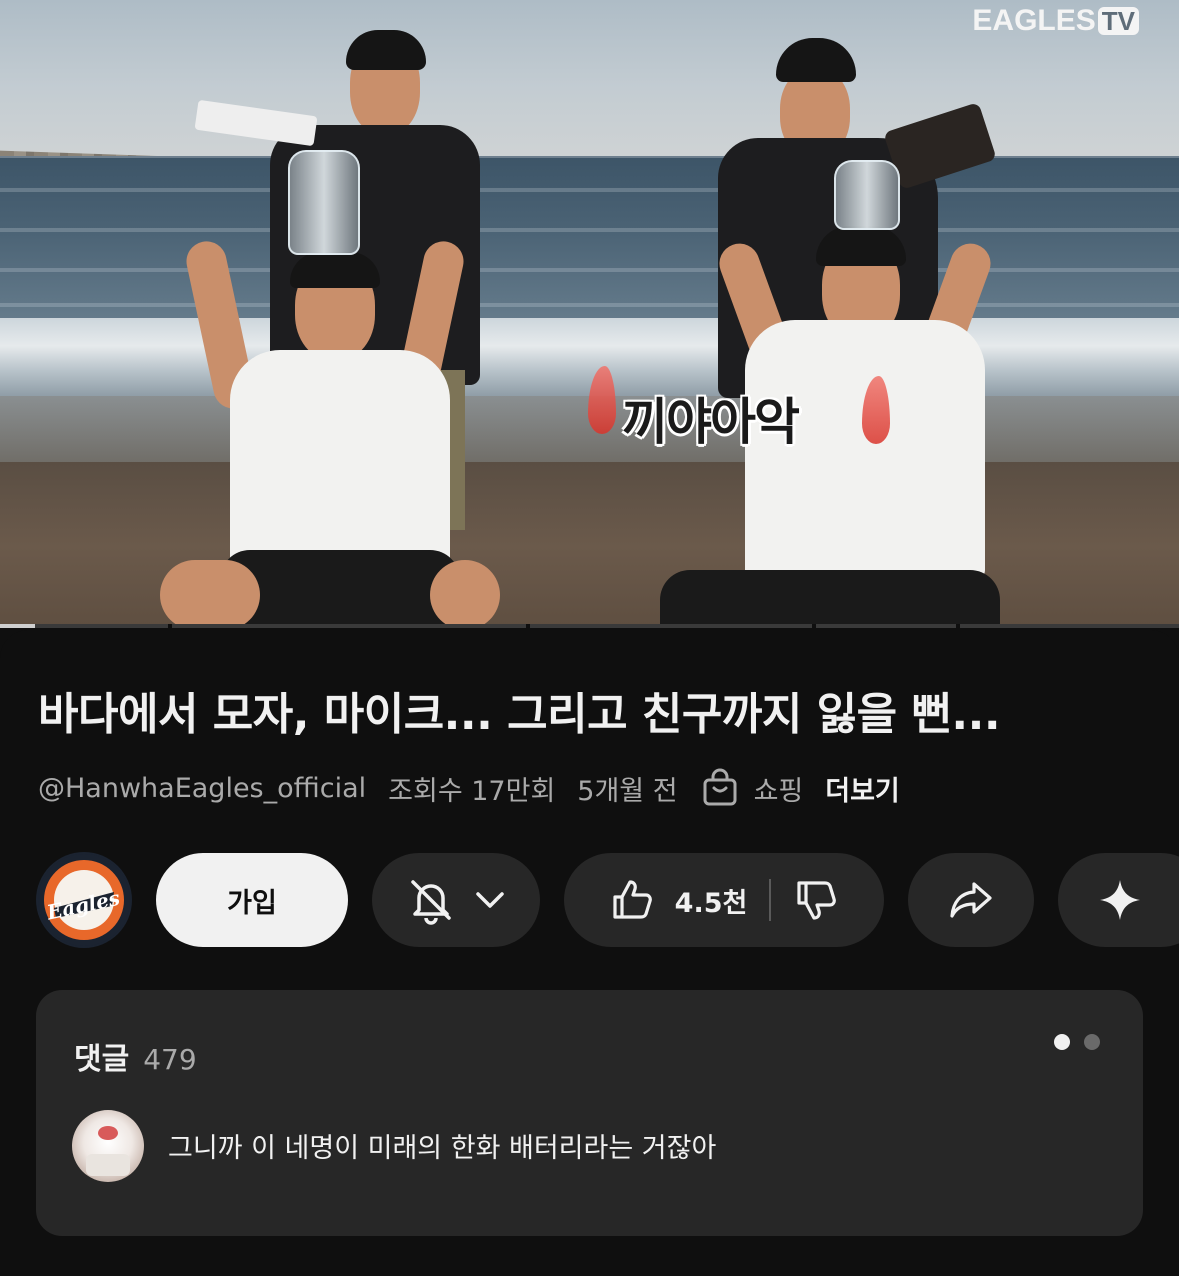  What do you see at coordinates (589, 626) in the screenshot?
I see `video-progress-bar` at bounding box center [589, 626].